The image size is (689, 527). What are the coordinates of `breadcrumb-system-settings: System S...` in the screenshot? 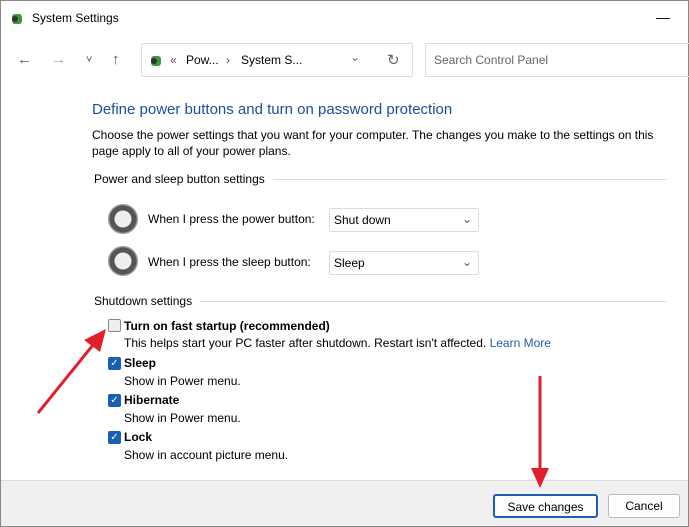 It's located at (271, 60).